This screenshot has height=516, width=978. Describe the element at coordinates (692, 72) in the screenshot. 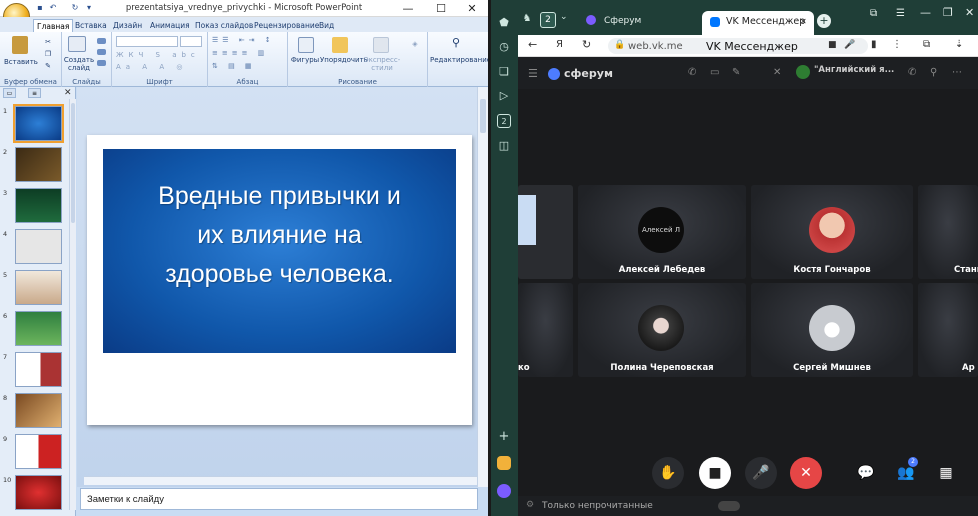

I see `phone-icon: ✆` at that location.